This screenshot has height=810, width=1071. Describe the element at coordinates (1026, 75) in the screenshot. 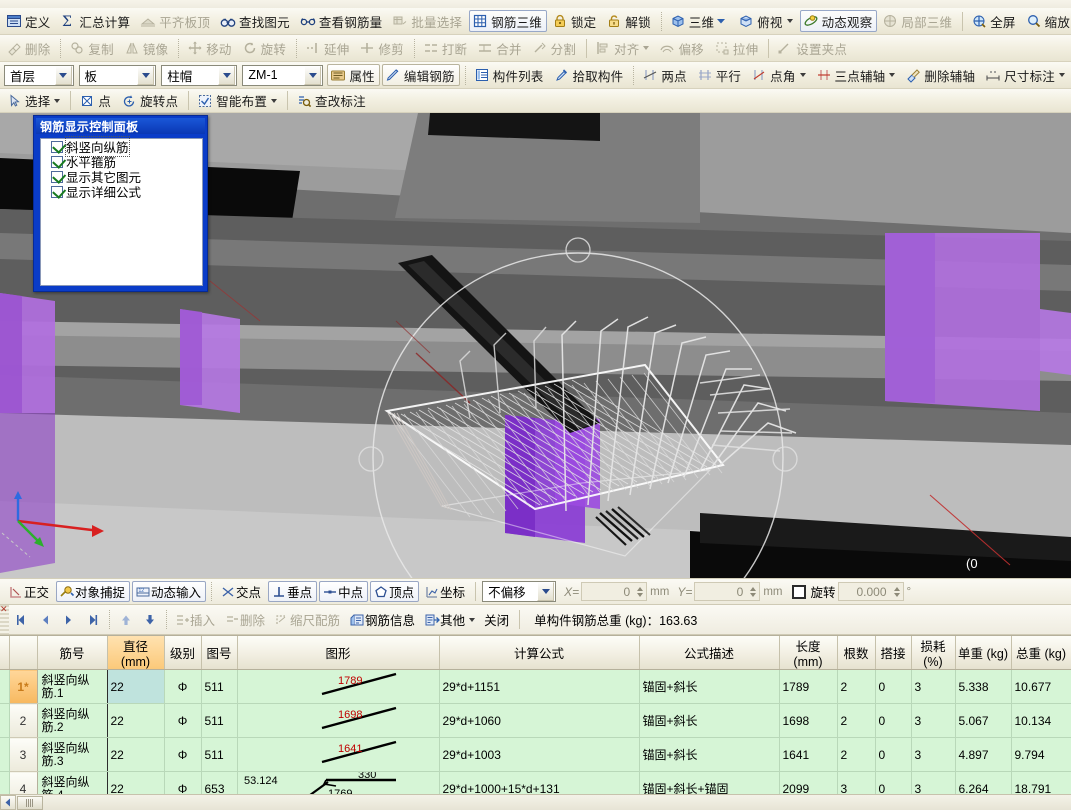

I see `toolbar-item-dimension: 尺寸标注` at that location.